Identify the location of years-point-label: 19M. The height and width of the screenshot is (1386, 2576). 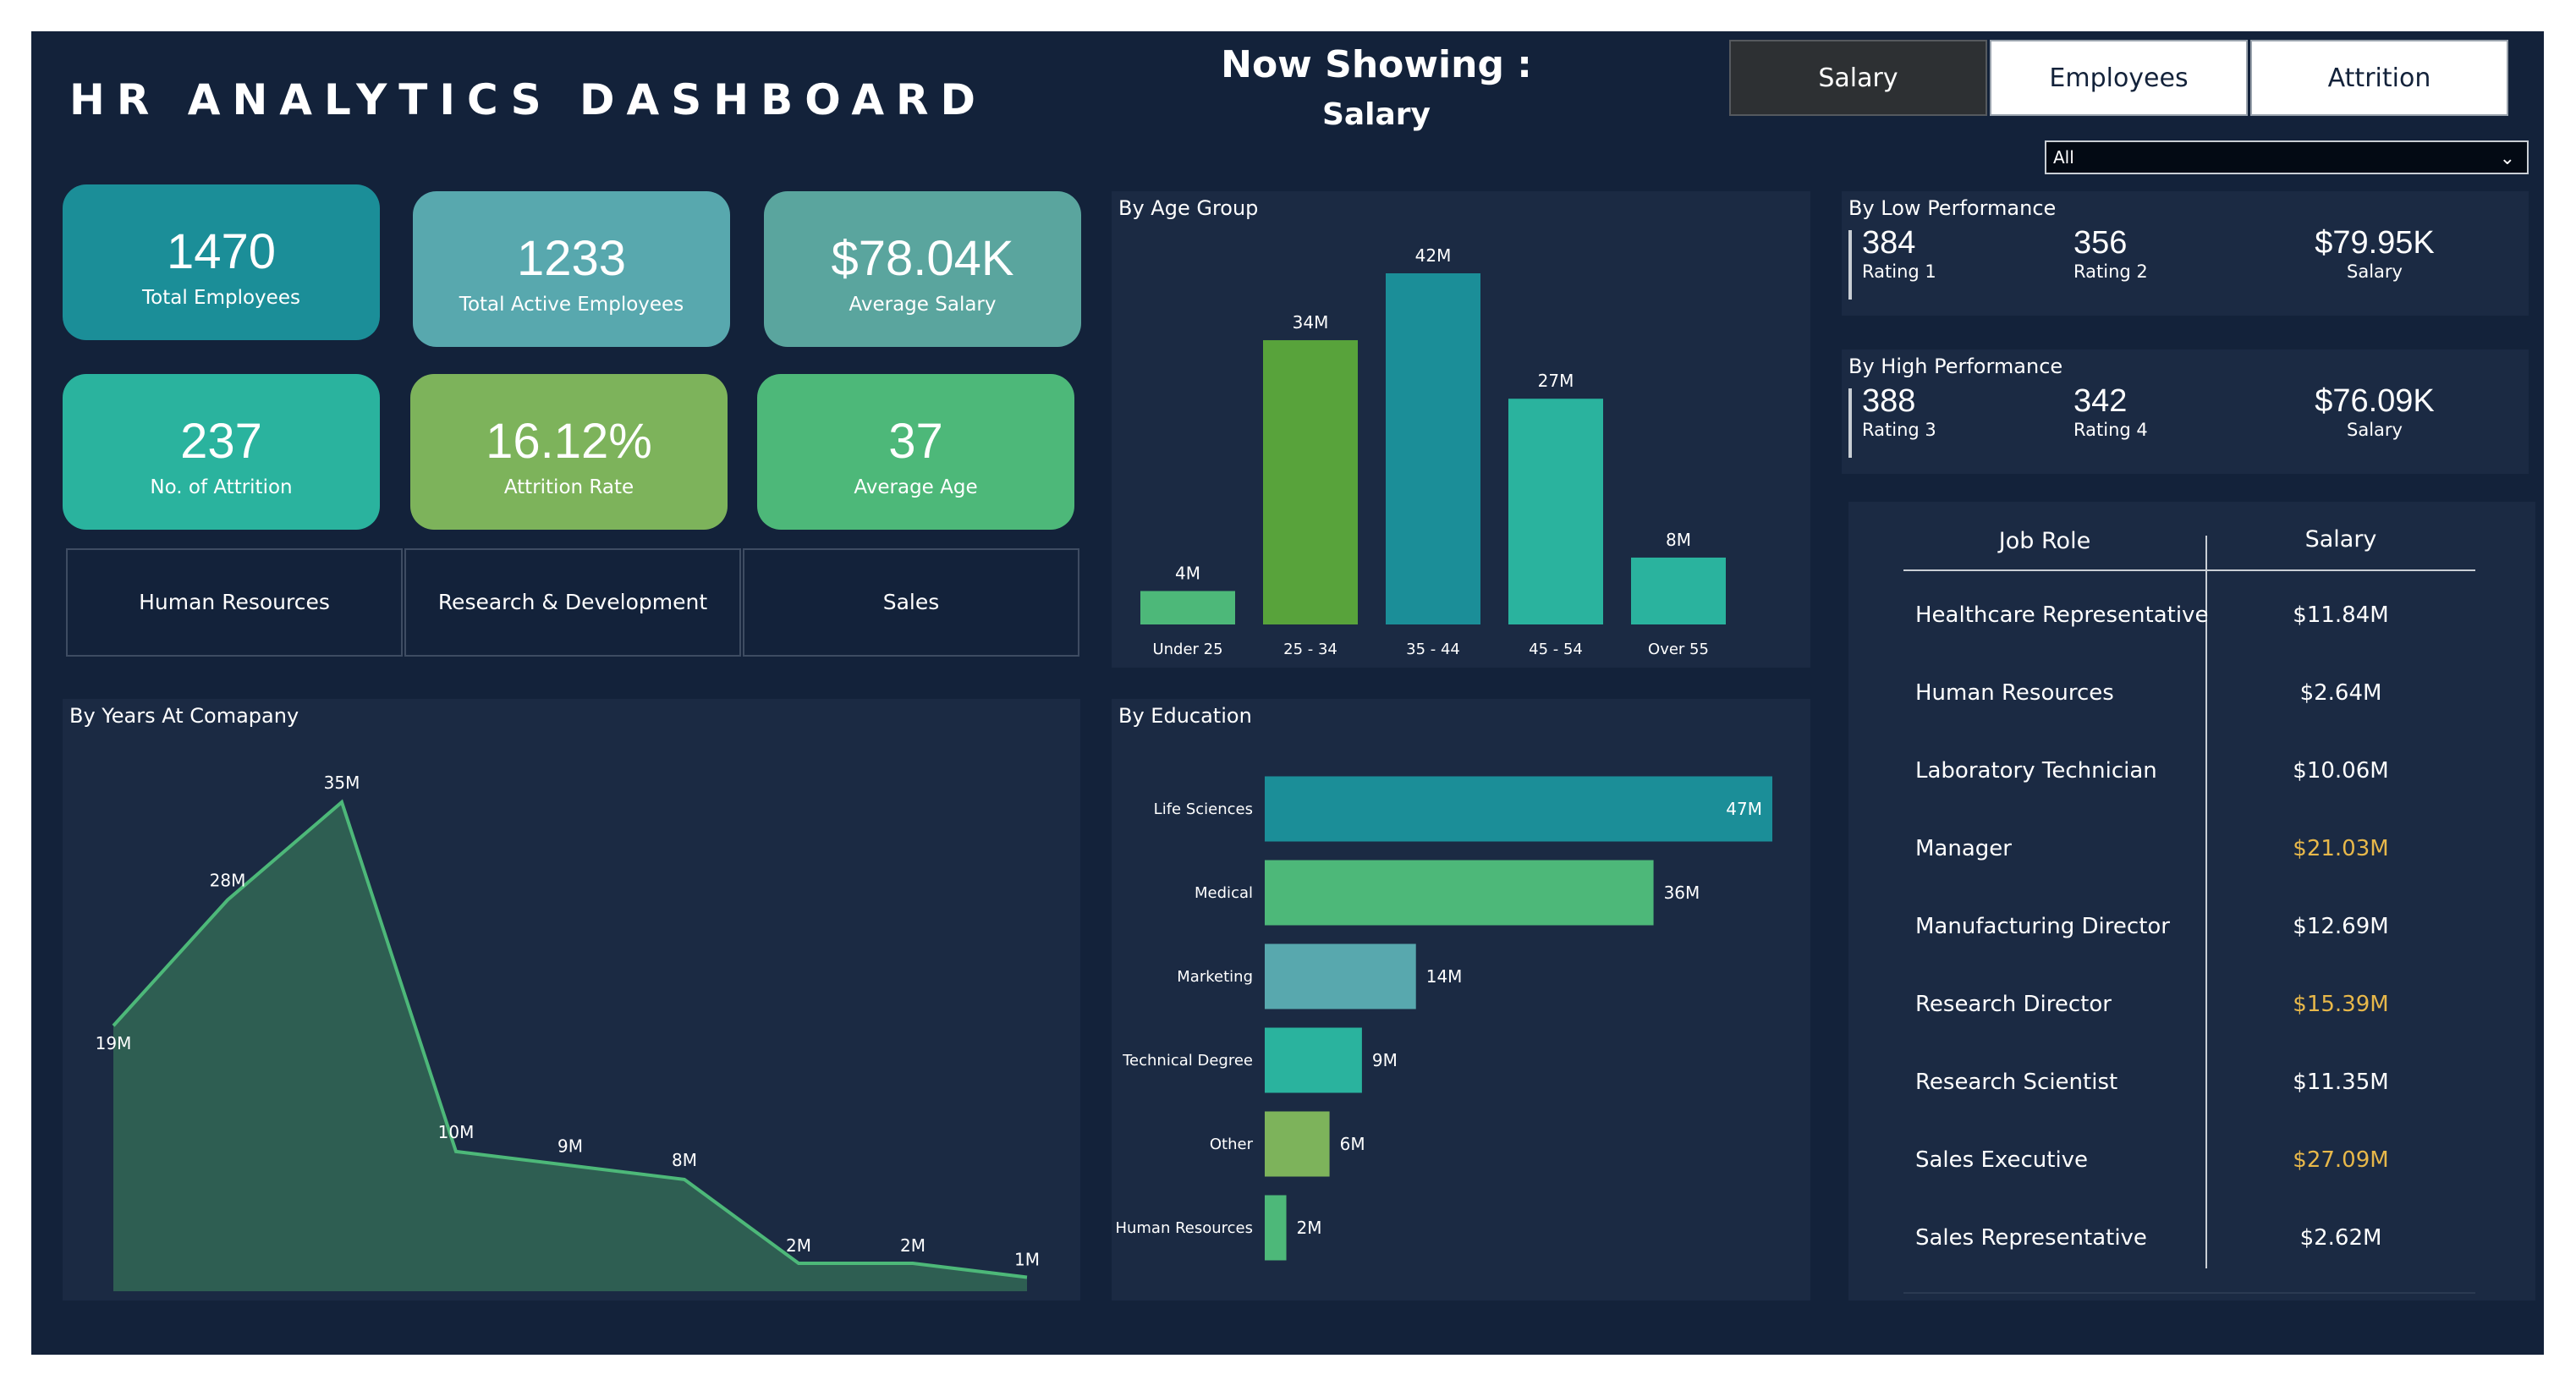
(114, 1043).